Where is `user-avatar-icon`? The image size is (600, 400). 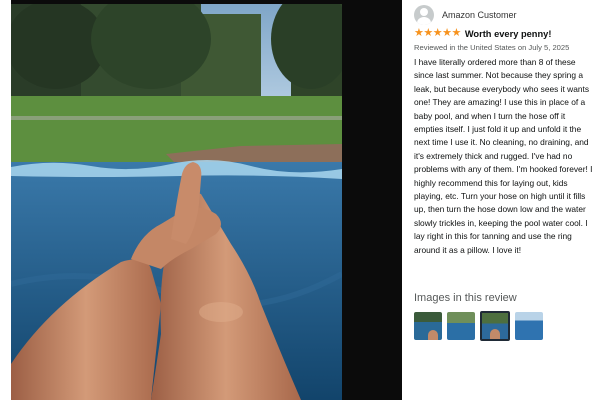
user-avatar-icon is located at coordinates (424, 15).